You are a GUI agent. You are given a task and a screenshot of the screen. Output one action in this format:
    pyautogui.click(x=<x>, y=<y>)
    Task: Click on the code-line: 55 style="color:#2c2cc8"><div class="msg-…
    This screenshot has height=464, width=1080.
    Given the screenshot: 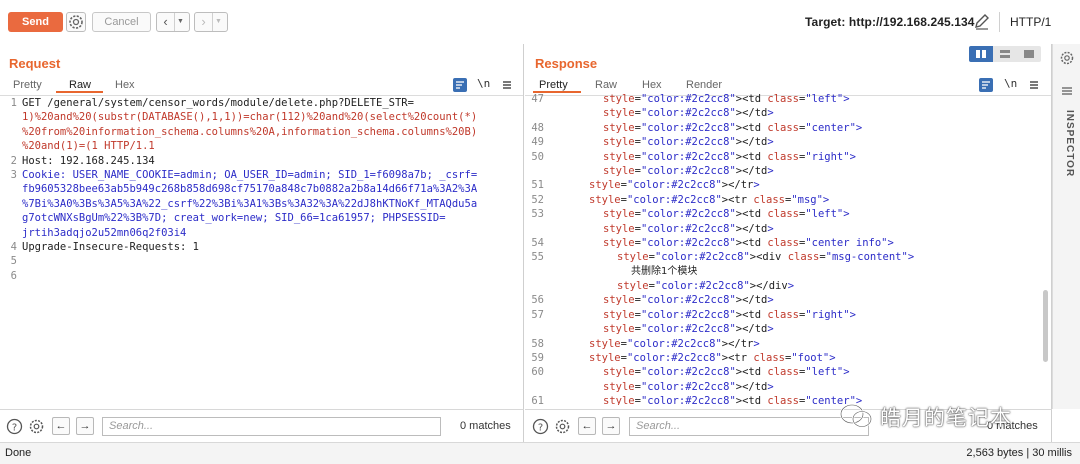 What is the action you would take?
    pyautogui.click(x=788, y=257)
    